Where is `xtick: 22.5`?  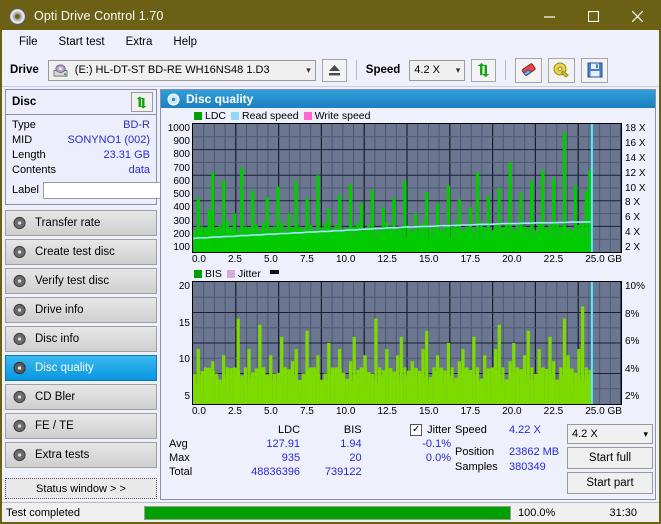 xtick: 22.5 is located at coordinates (553, 259).